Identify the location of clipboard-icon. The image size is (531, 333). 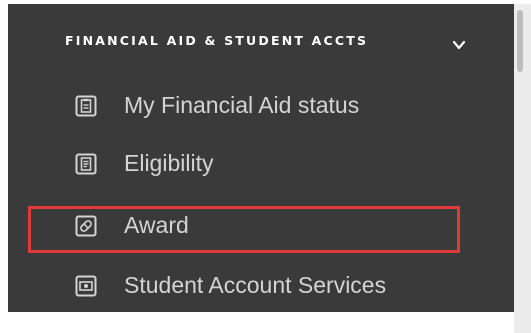
(86, 106).